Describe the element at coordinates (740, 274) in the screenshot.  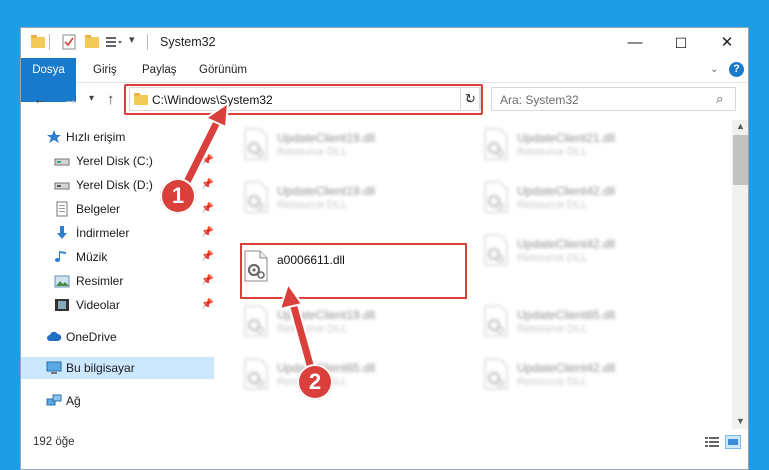
I see `vertical-scrollbar: ▲ ▼` at that location.